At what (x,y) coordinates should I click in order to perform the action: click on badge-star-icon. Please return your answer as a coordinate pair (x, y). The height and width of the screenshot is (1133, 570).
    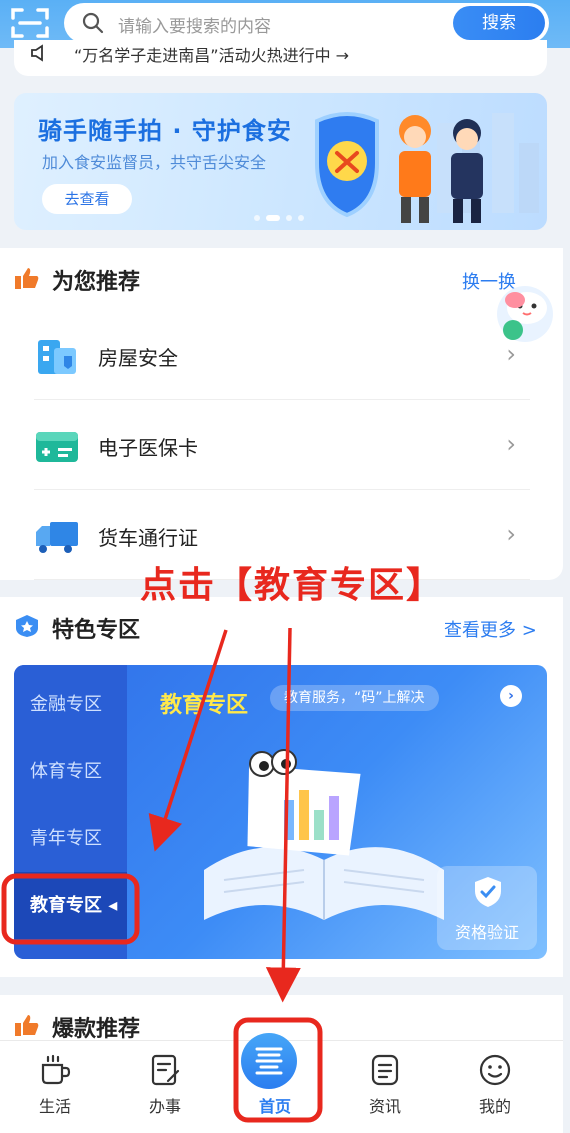
    Looking at the image, I should click on (27, 626).